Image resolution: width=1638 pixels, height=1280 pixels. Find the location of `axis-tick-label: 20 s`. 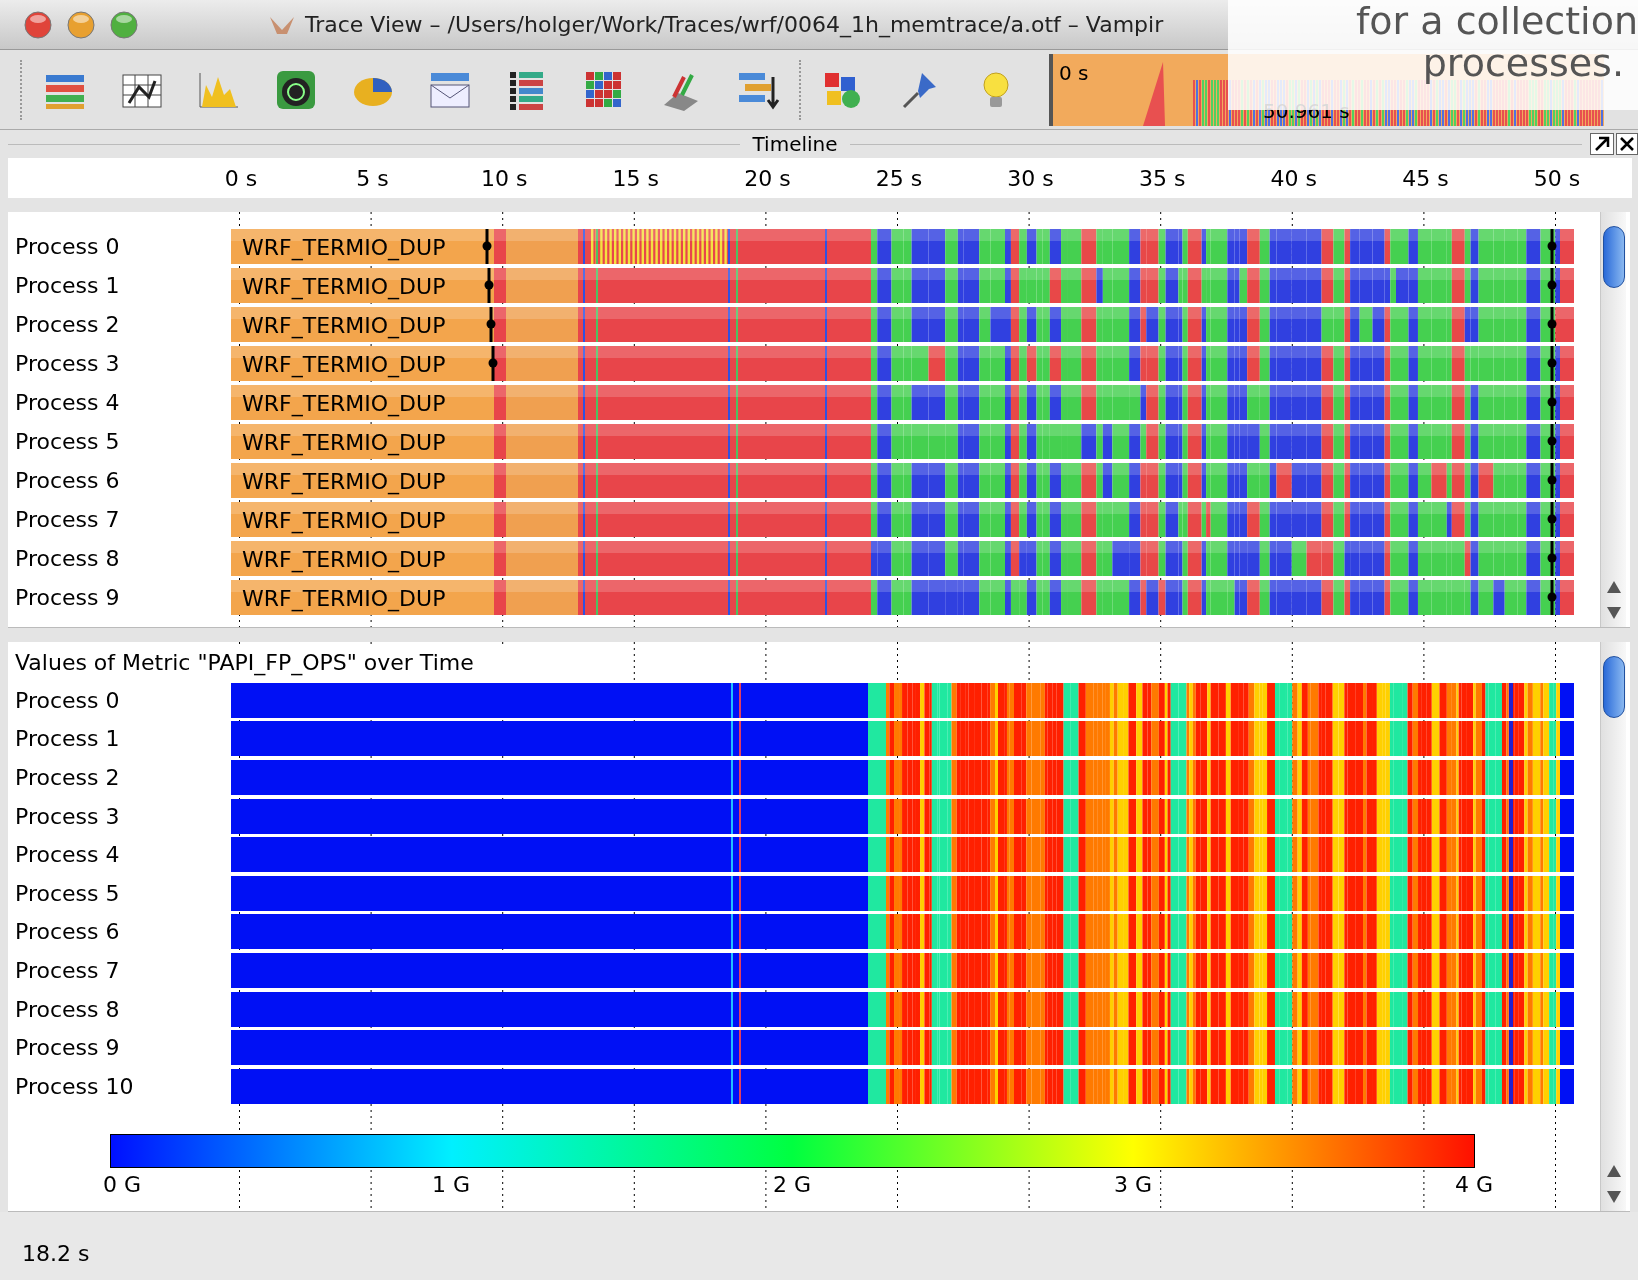

axis-tick-label: 20 s is located at coordinates (767, 179).